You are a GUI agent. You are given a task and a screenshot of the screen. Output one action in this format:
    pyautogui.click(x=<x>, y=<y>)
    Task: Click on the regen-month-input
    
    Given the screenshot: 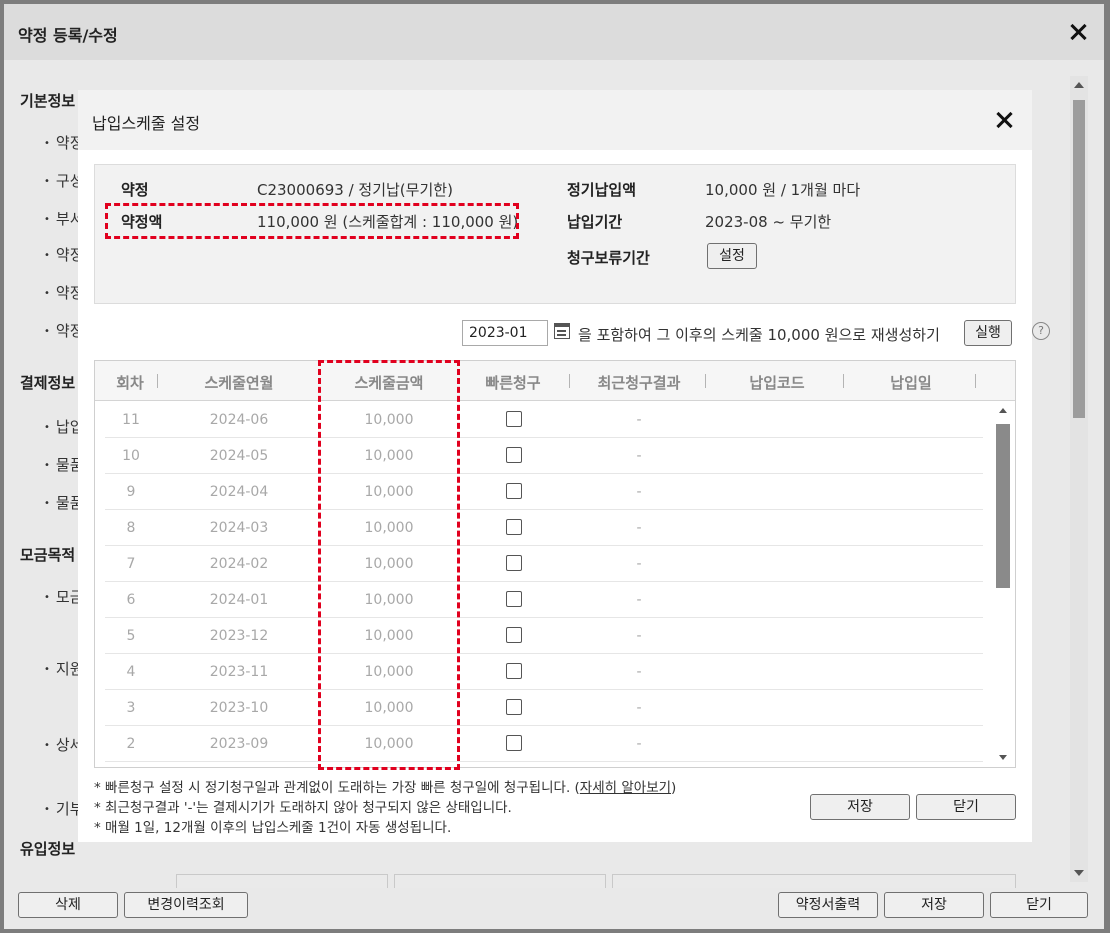 What is the action you would take?
    pyautogui.click(x=505, y=333)
    